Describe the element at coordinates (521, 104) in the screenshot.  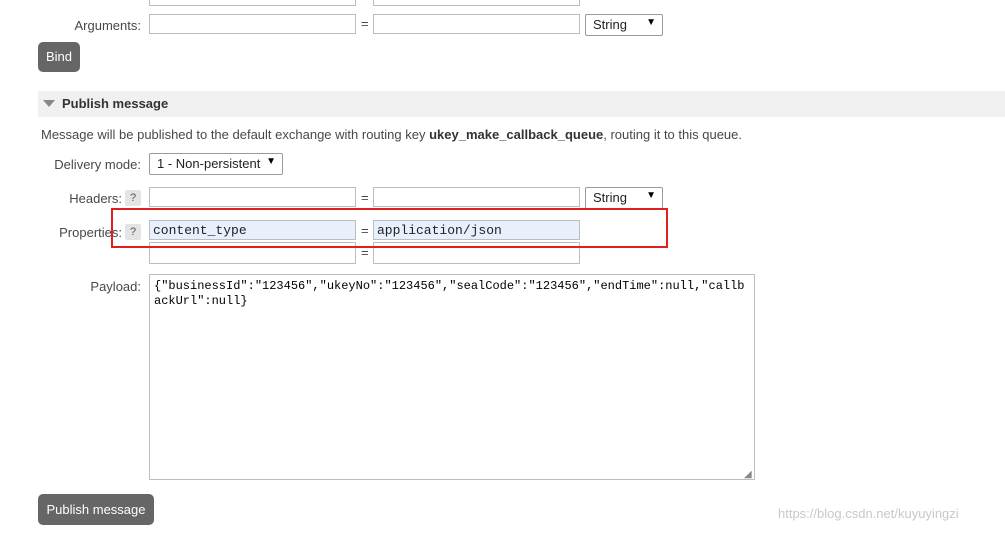
I see `publish-section-header` at that location.